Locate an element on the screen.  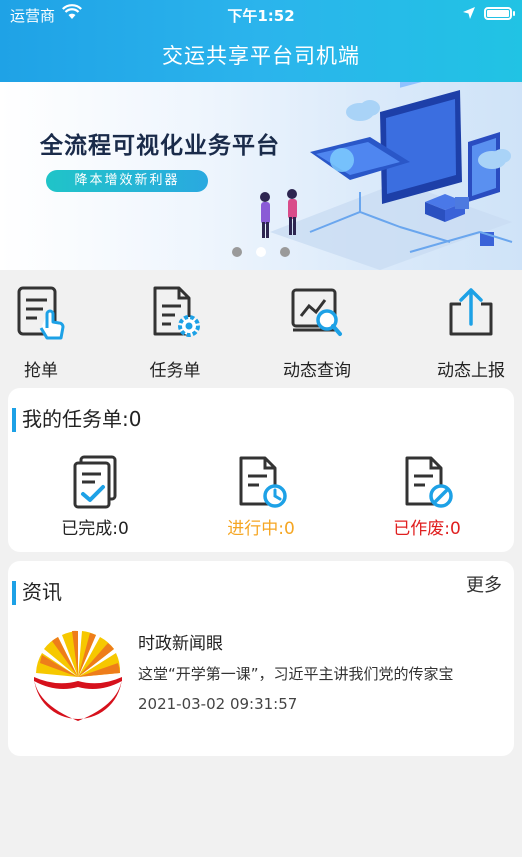
quick-action-label: 动态上报 is located at coordinates (471, 371).